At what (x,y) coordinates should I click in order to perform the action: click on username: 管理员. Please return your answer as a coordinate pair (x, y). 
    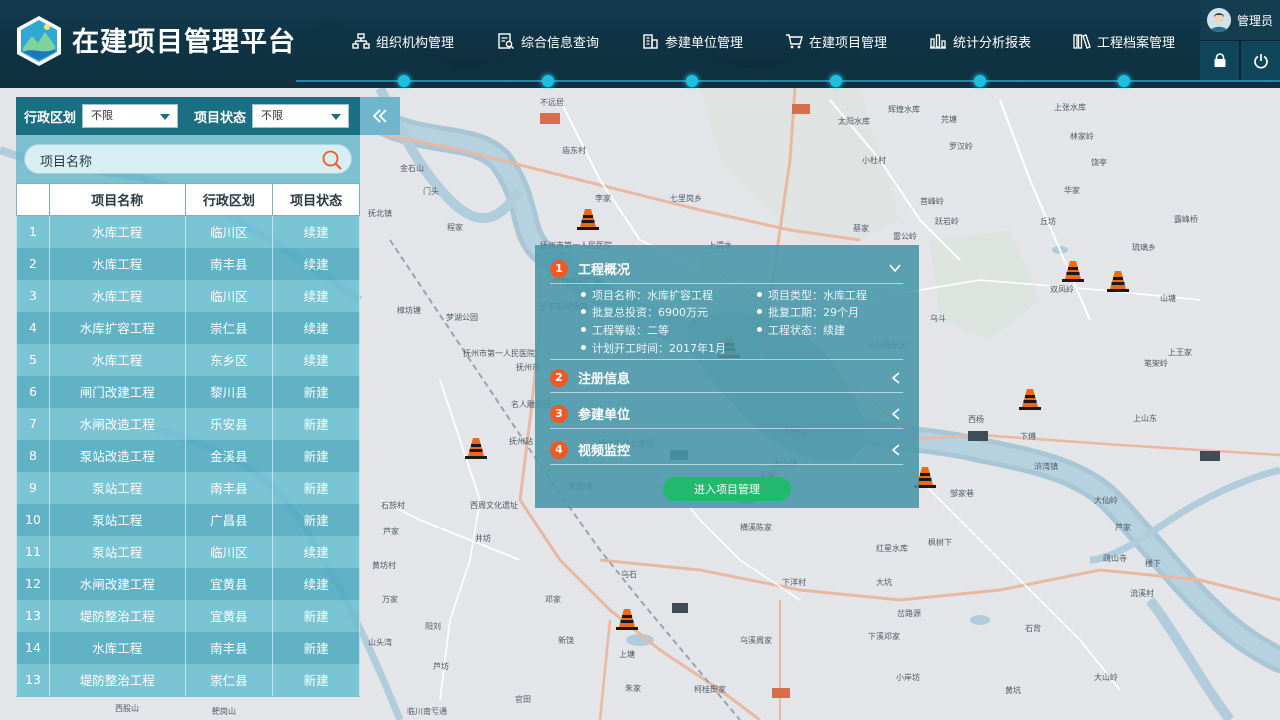
    Looking at the image, I should click on (1254, 20).